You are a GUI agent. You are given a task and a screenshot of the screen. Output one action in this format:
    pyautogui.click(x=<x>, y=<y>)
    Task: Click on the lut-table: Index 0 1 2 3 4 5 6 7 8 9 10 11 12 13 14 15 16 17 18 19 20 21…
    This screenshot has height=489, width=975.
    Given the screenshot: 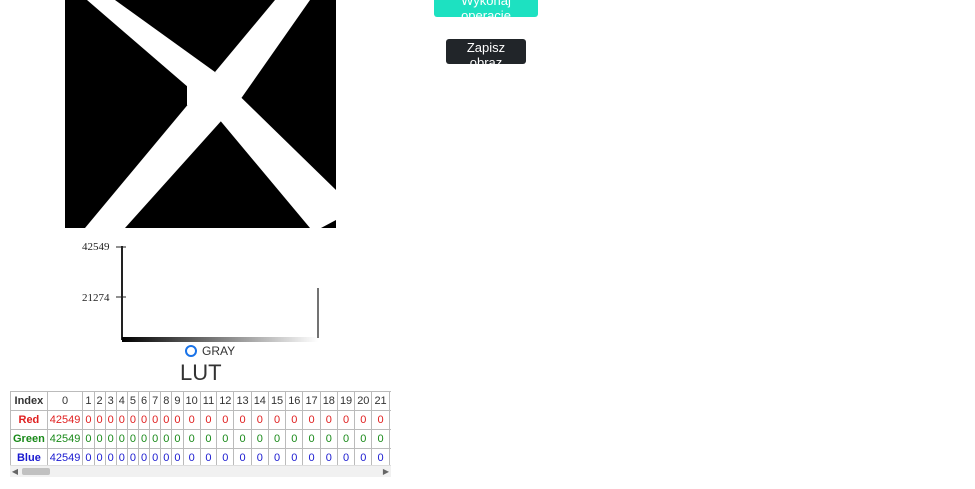 What is the action you would take?
    pyautogui.click(x=200, y=429)
    